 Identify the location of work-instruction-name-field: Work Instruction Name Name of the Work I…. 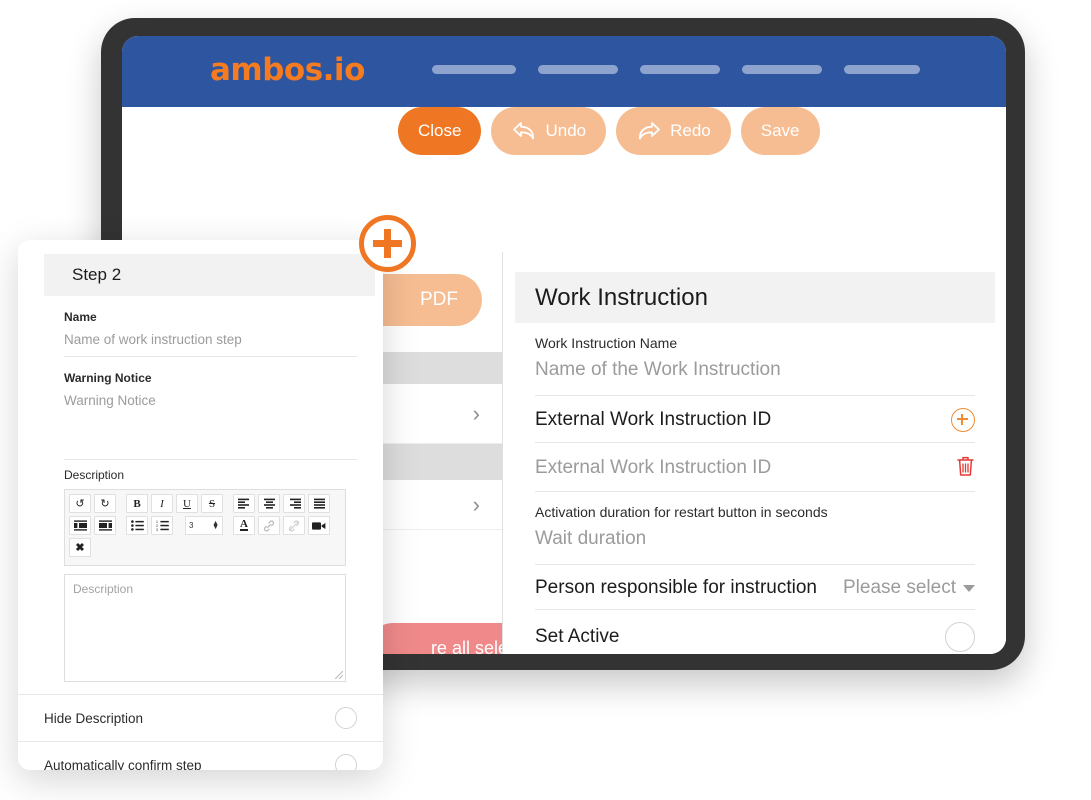
(755, 359).